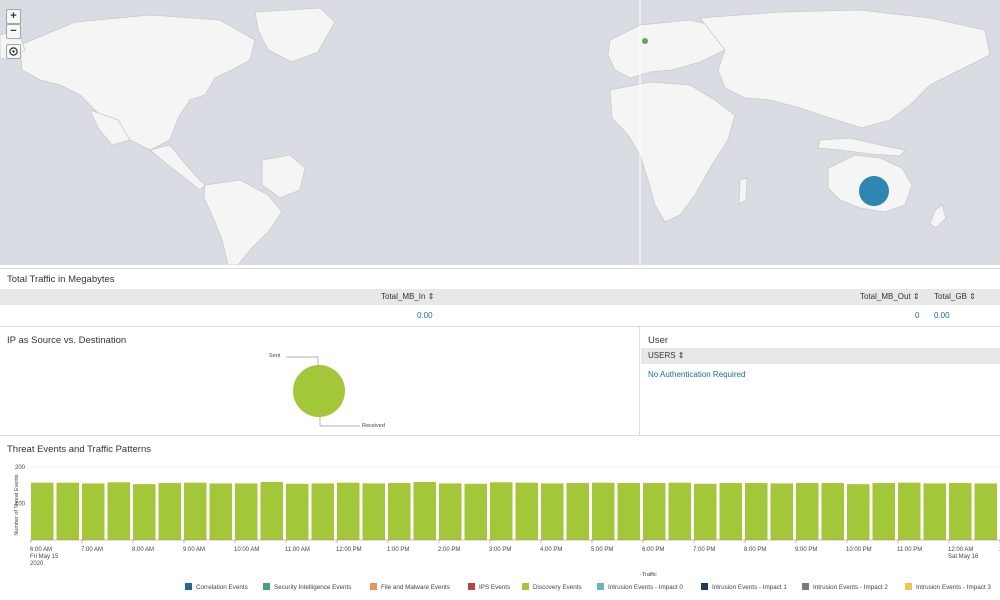 The width and height of the screenshot is (1000, 600). What do you see at coordinates (398, 550) in the screenshot?
I see `x-tick-label: 1:00 PM` at bounding box center [398, 550].